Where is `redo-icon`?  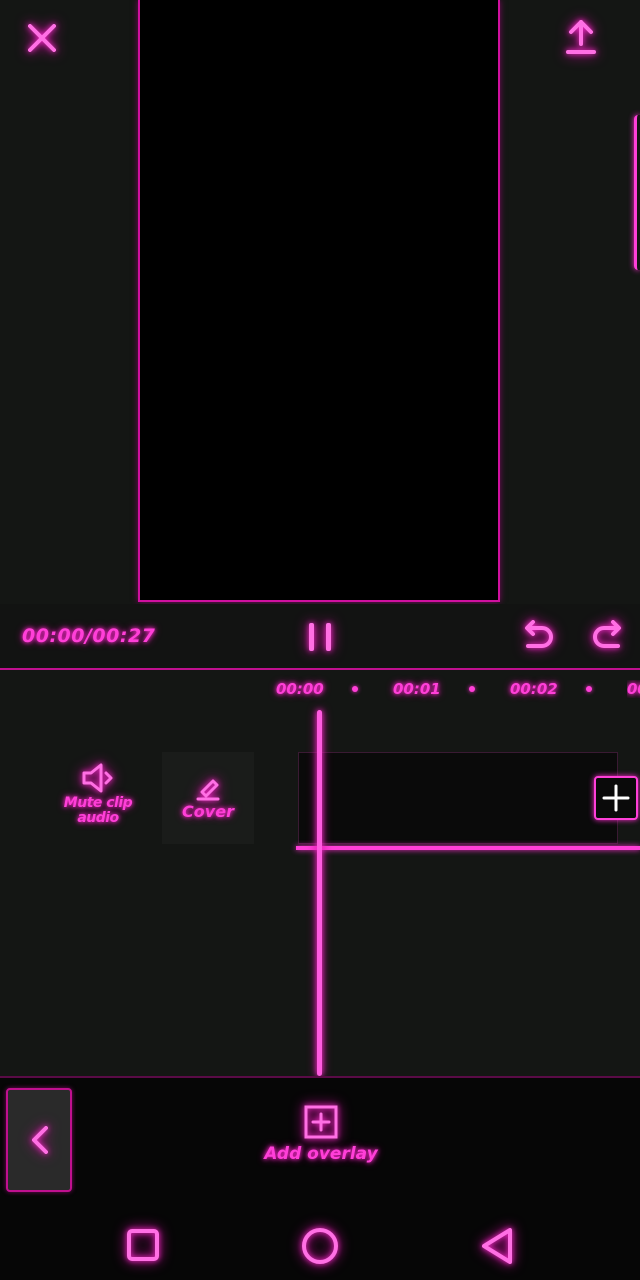
redo-icon is located at coordinates (607, 634).